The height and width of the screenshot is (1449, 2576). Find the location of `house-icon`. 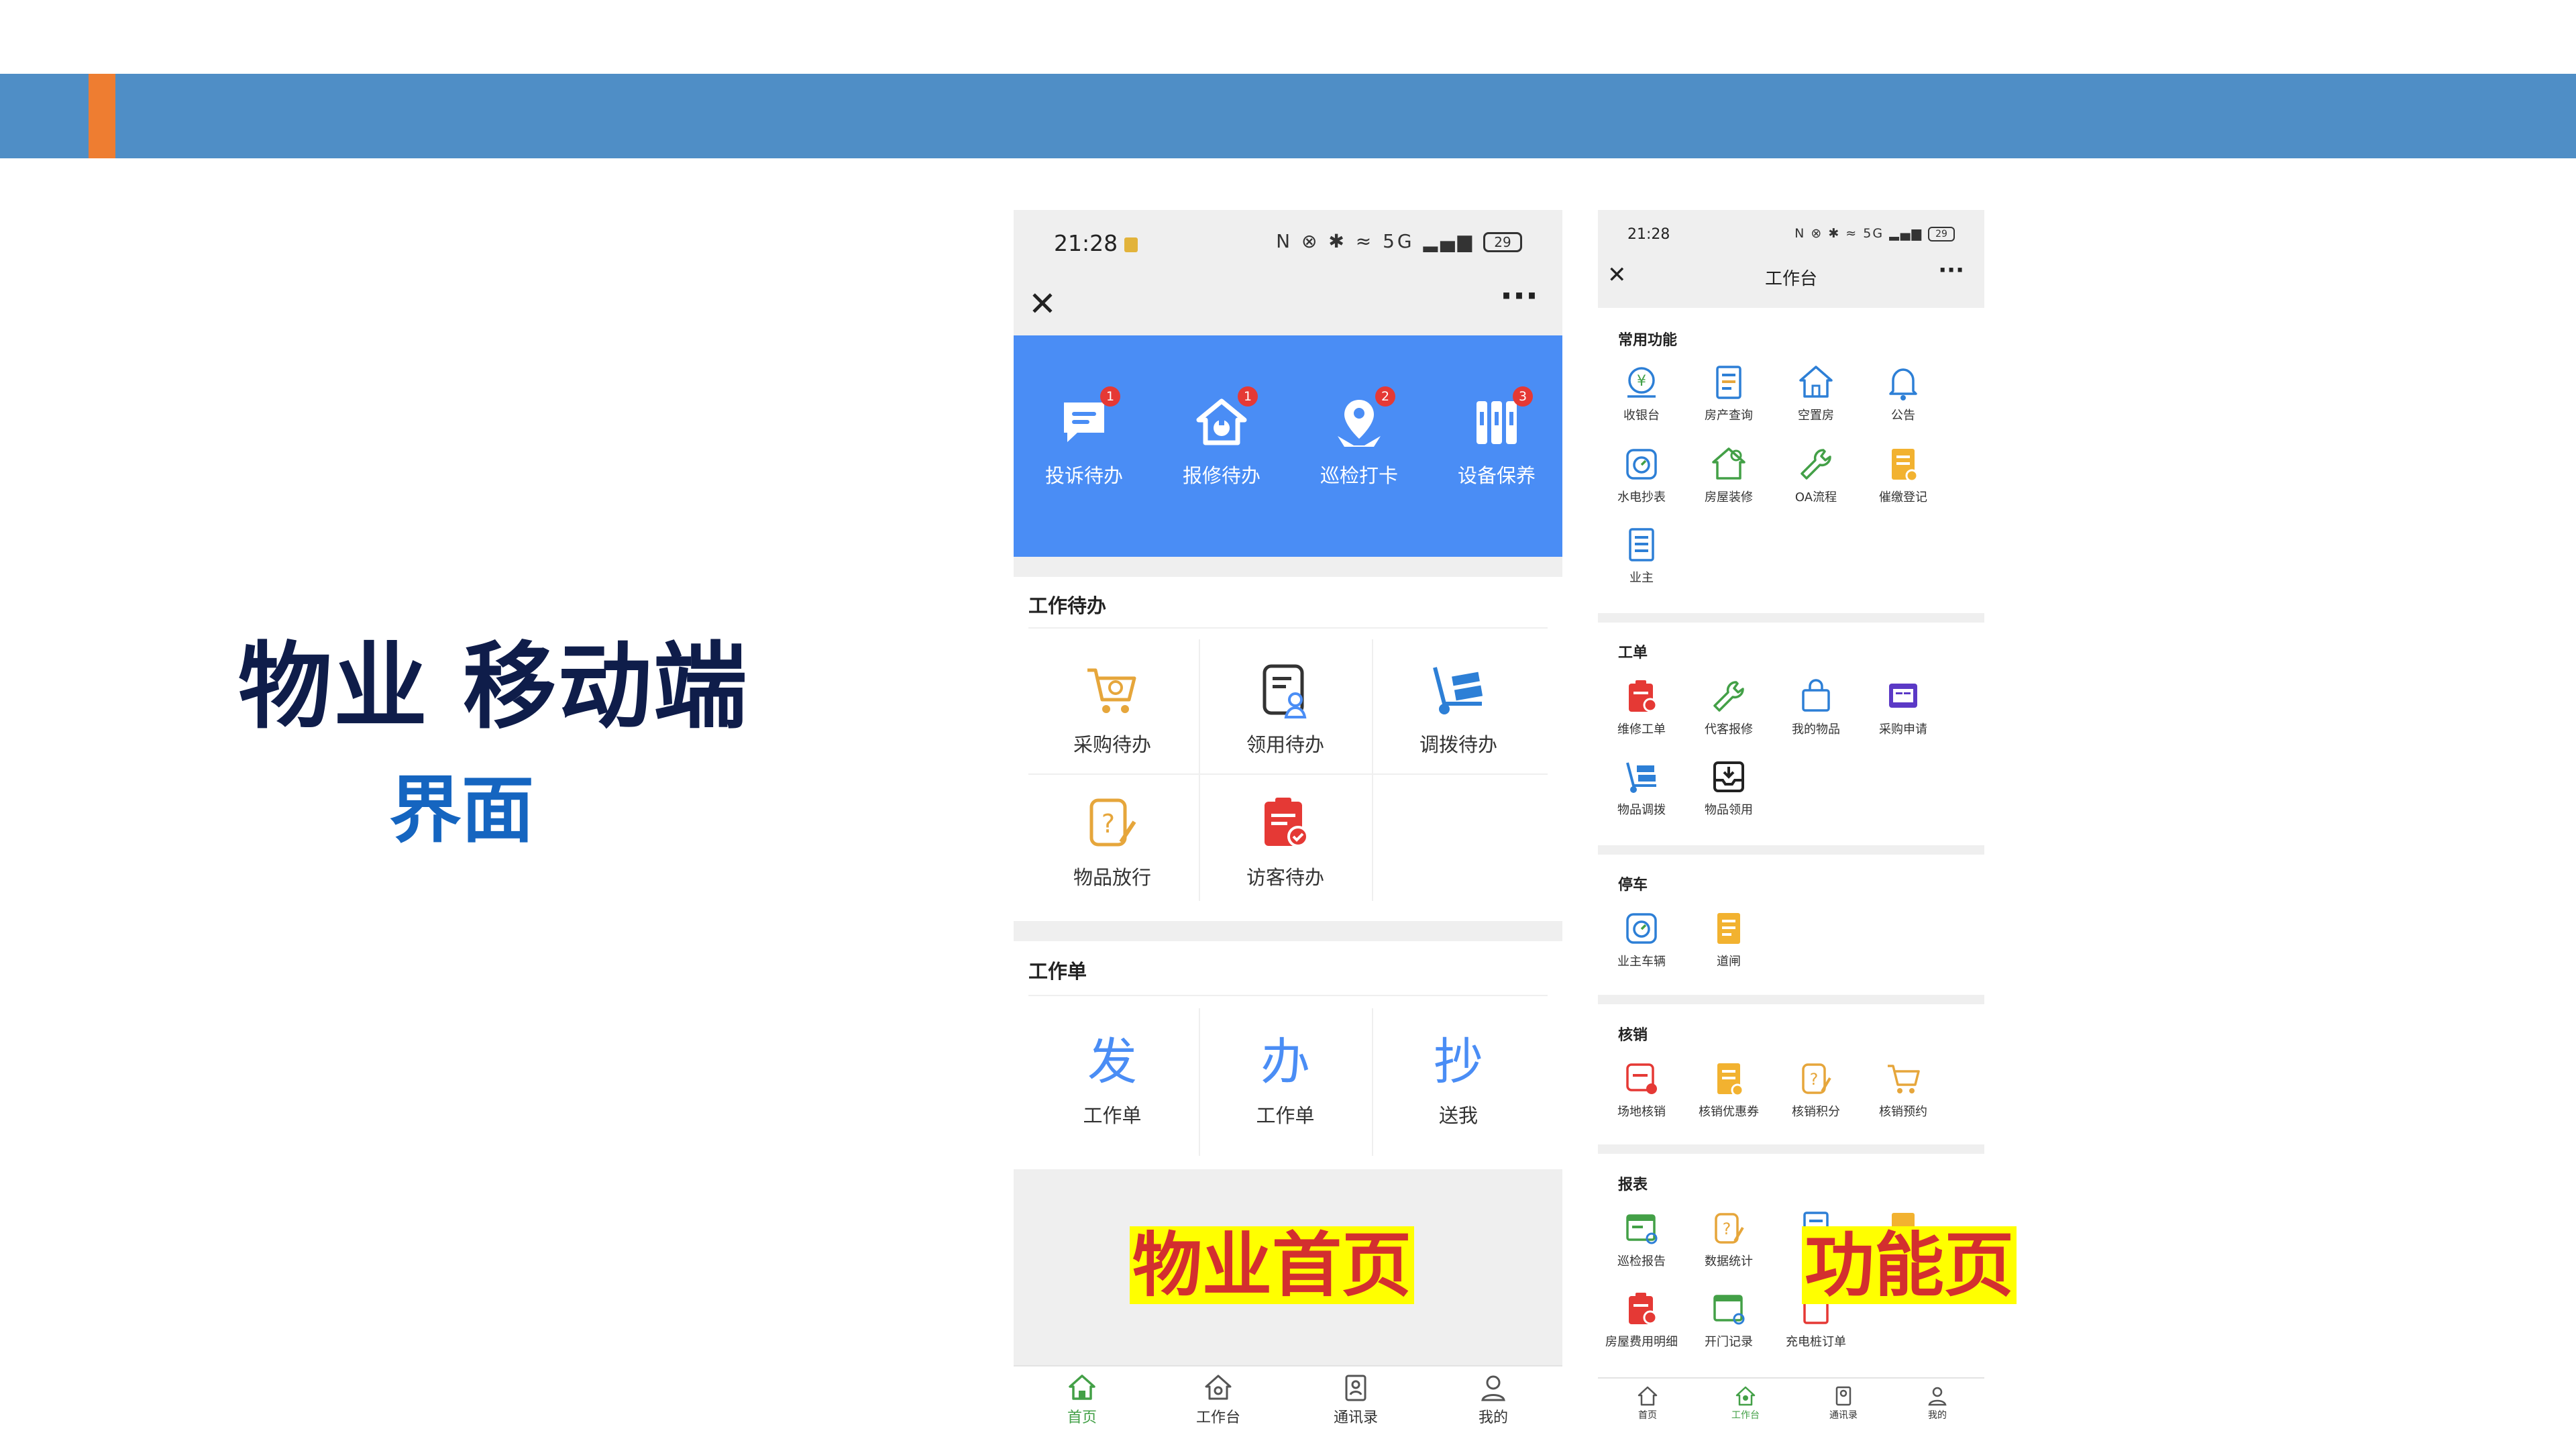

house-icon is located at coordinates (1815, 382).